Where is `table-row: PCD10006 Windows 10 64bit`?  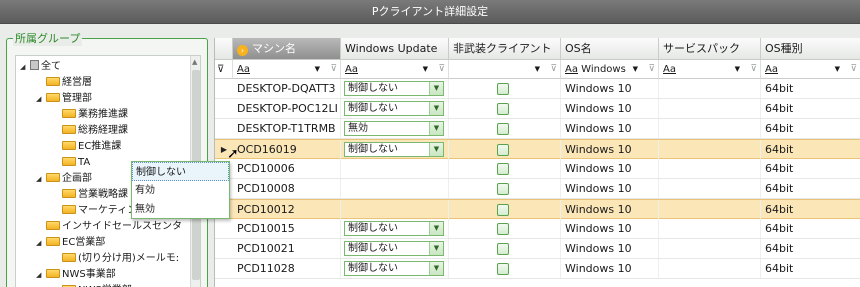
table-row: PCD10006 Windows 10 64bit is located at coordinates (537, 169).